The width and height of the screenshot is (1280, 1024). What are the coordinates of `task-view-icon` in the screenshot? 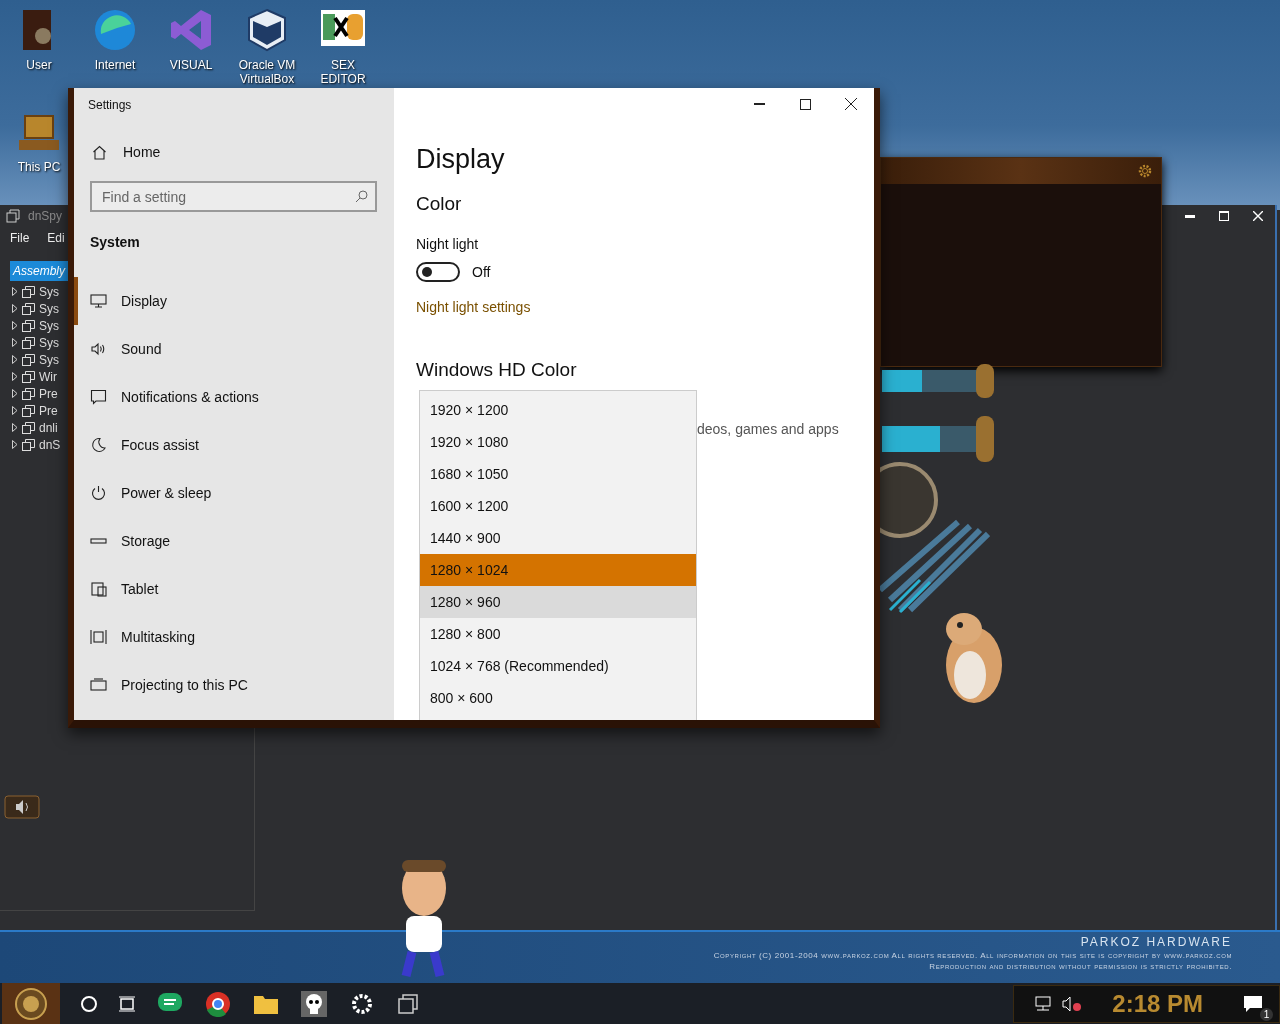 It's located at (127, 1003).